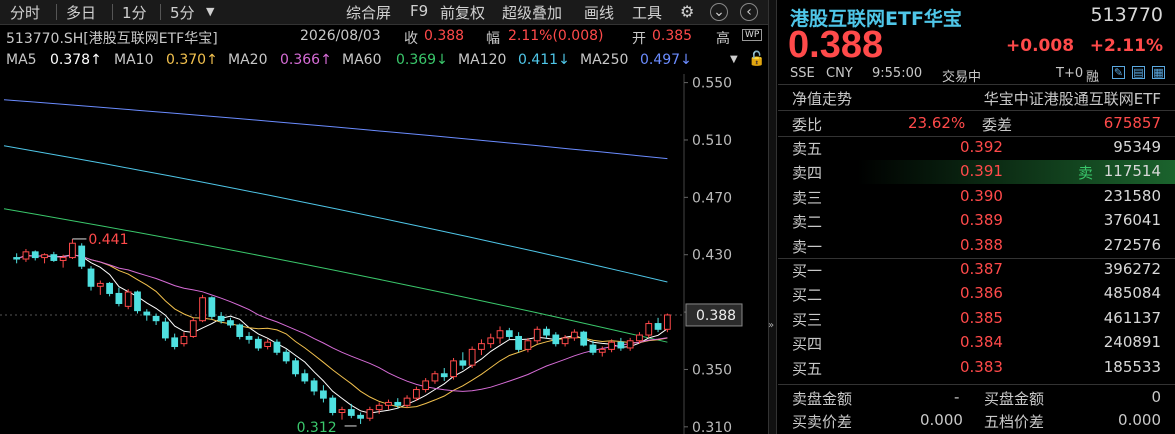 This screenshot has width=1175, height=434. I want to click on bid-level-label: 买四, so click(807, 344).